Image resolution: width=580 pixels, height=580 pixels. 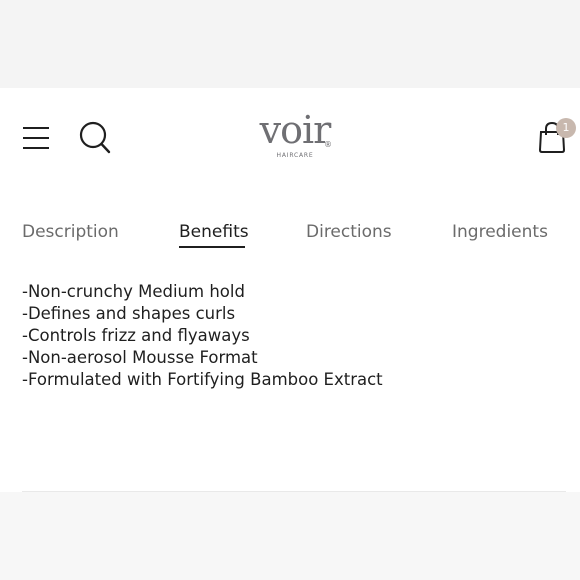 What do you see at coordinates (214, 232) in the screenshot?
I see `tab-benefits: Benefits` at bounding box center [214, 232].